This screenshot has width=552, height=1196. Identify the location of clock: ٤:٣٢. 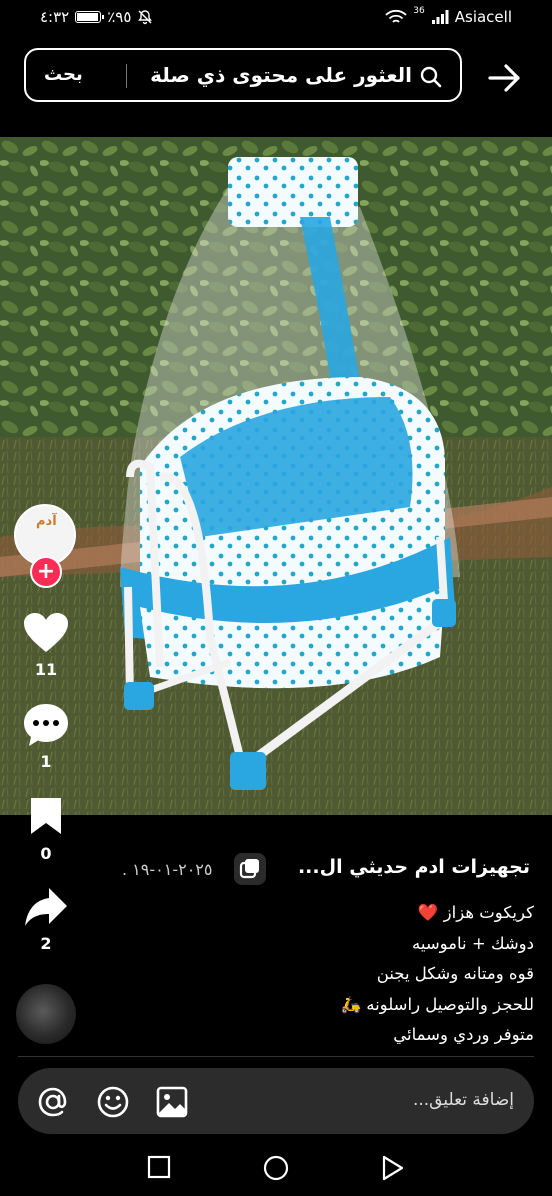
(55, 17).